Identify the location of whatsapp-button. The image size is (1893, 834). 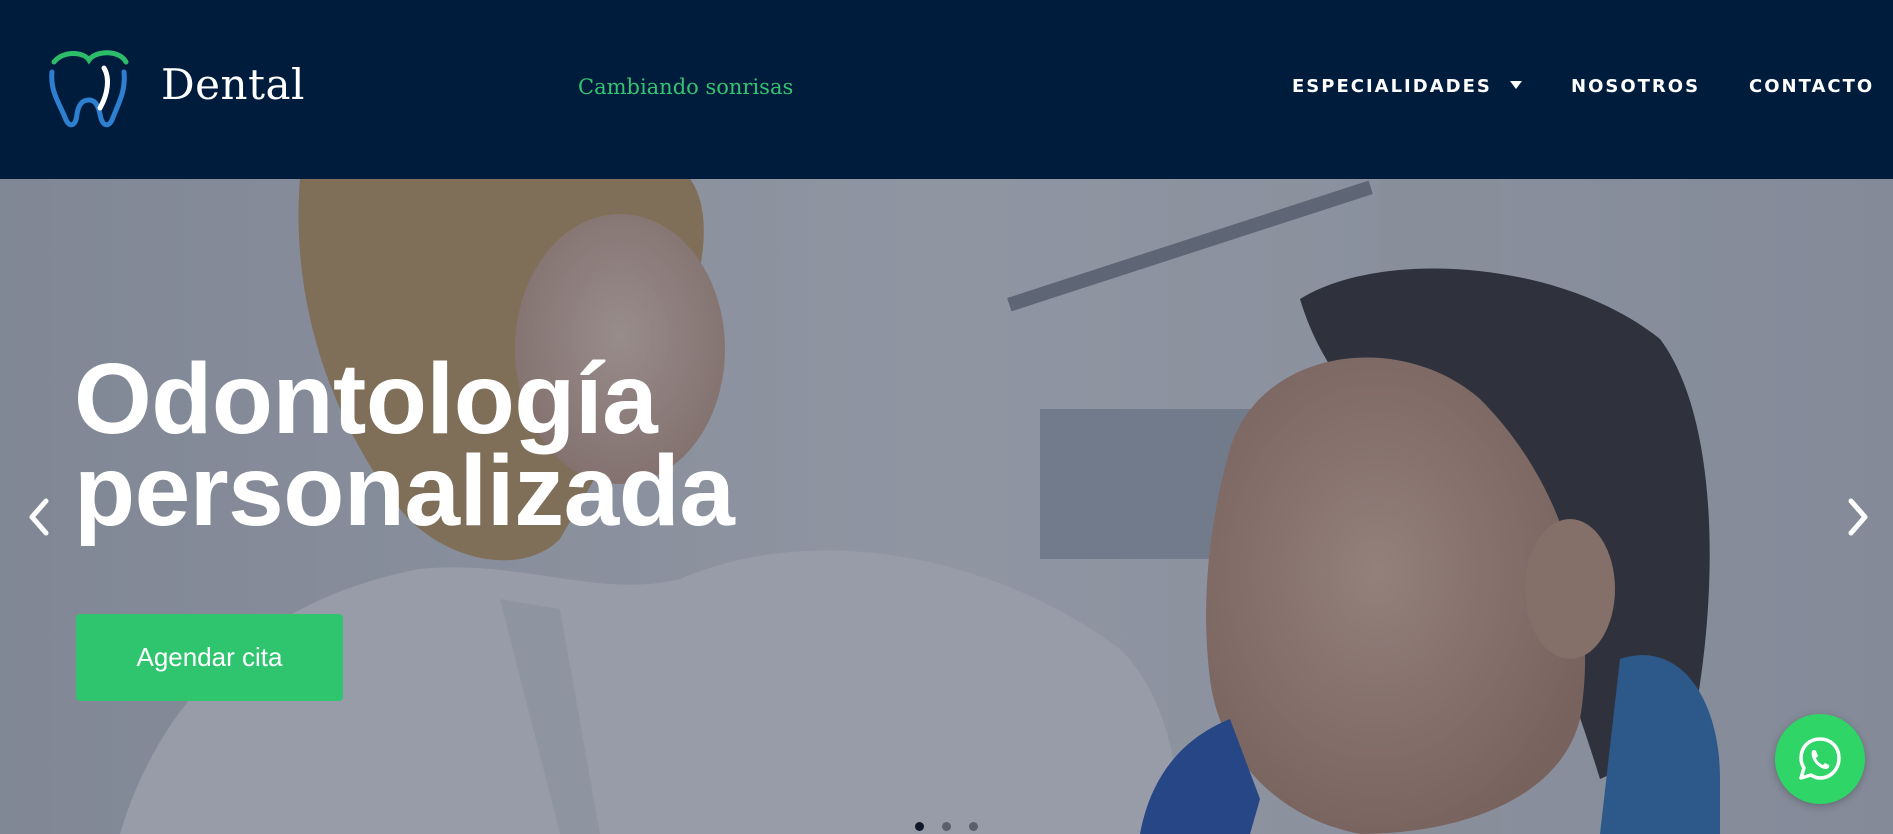
(1820, 759).